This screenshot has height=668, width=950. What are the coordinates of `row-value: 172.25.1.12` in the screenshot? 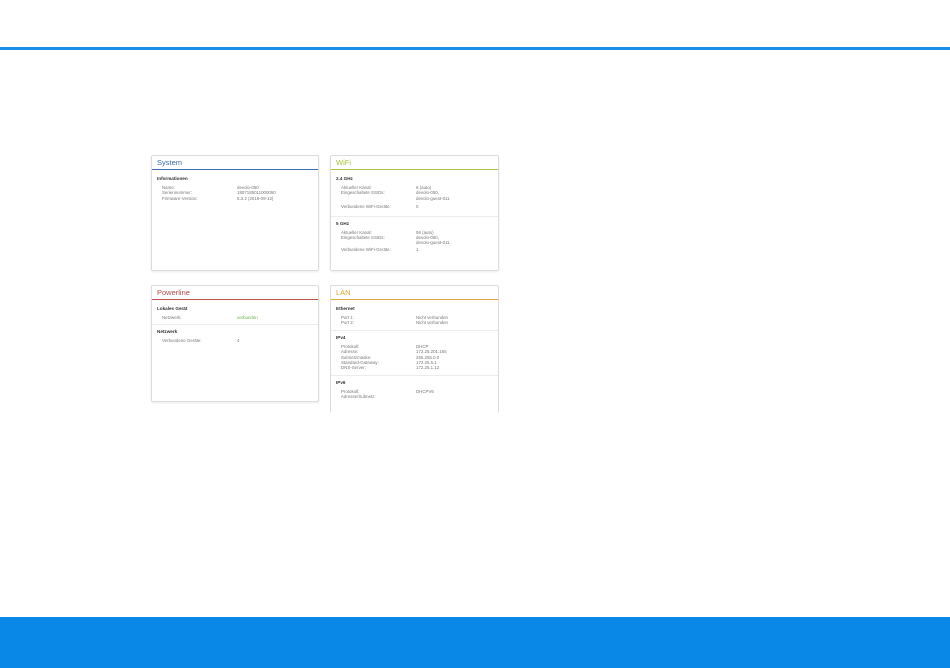 It's located at (428, 368).